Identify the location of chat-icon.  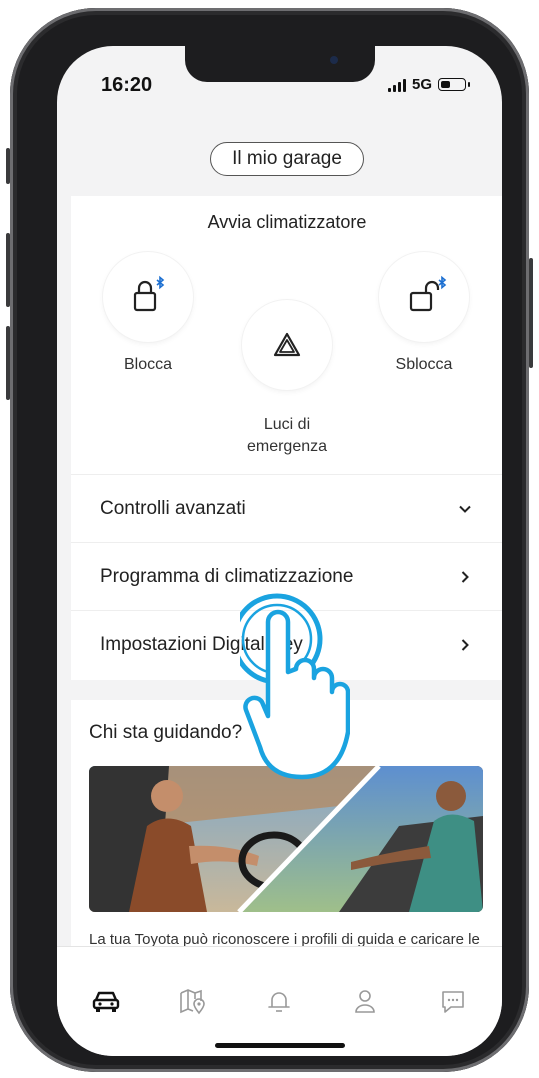
(453, 1001).